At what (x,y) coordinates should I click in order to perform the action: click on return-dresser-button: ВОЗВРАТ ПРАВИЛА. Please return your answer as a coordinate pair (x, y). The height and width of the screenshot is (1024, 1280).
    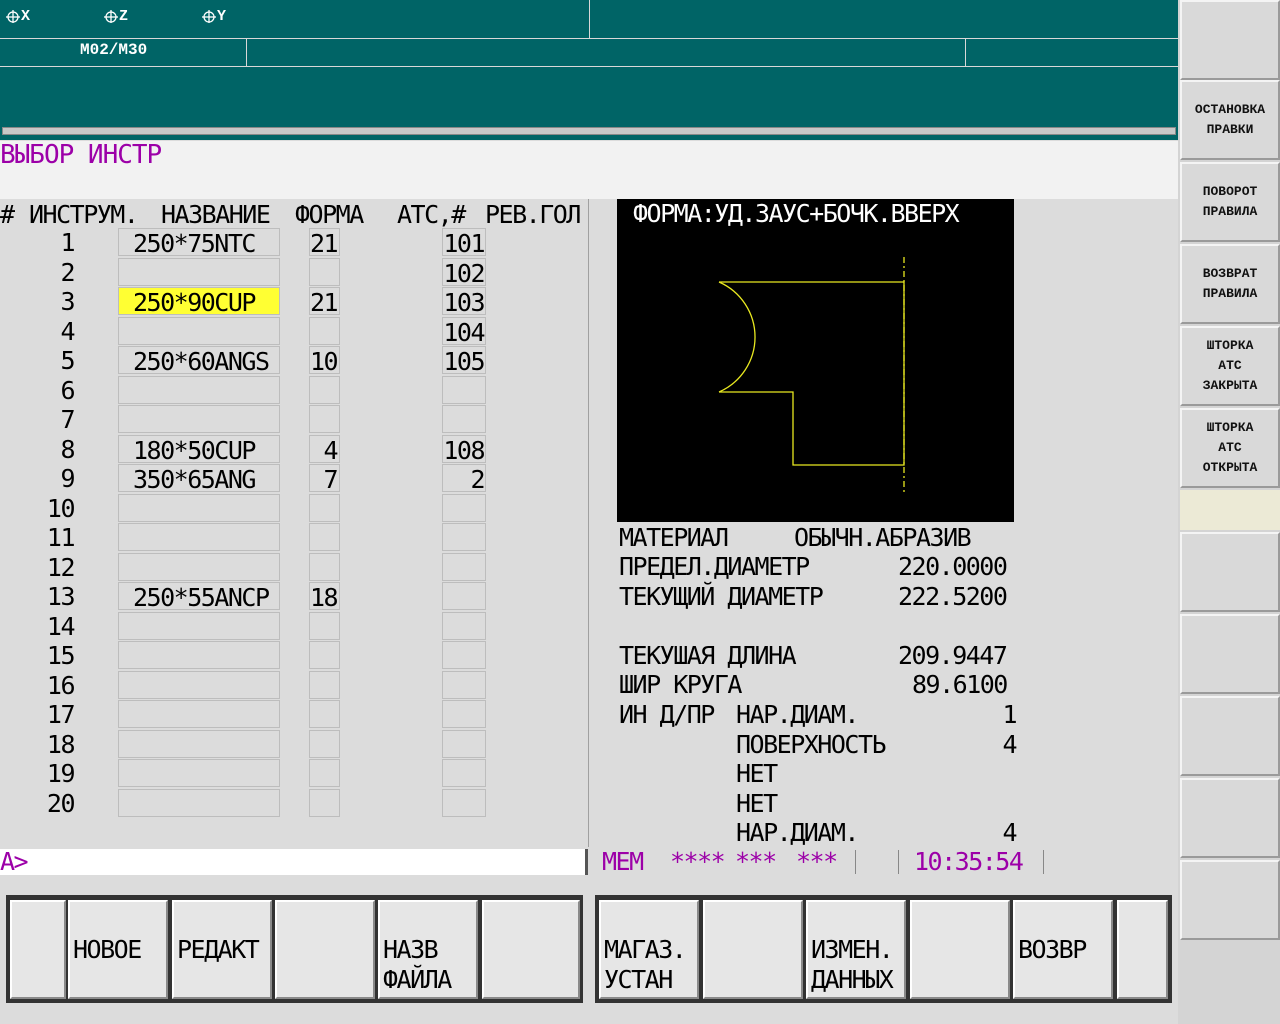
    Looking at the image, I should click on (1230, 284).